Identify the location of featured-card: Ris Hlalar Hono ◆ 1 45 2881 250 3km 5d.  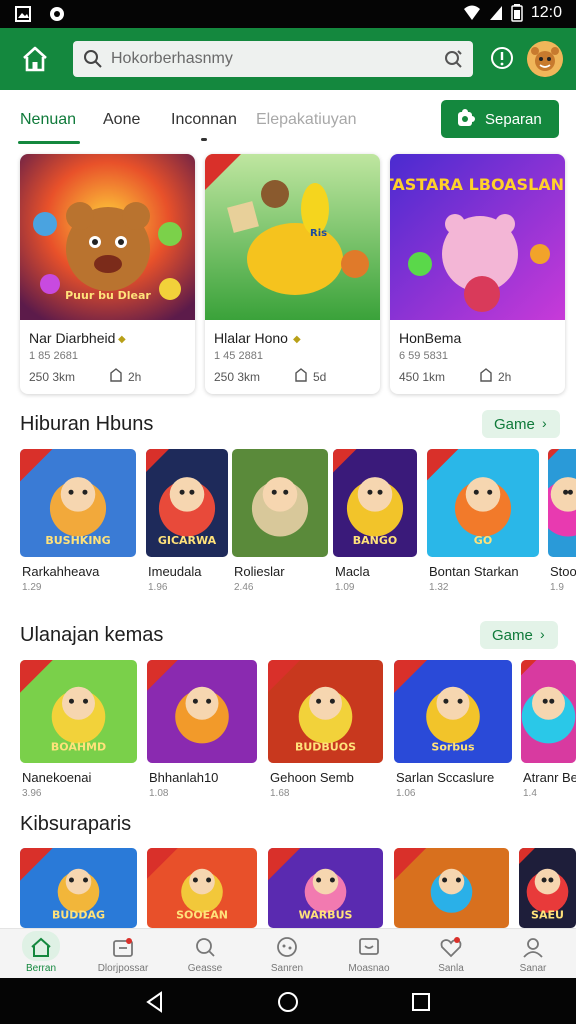
(292, 274).